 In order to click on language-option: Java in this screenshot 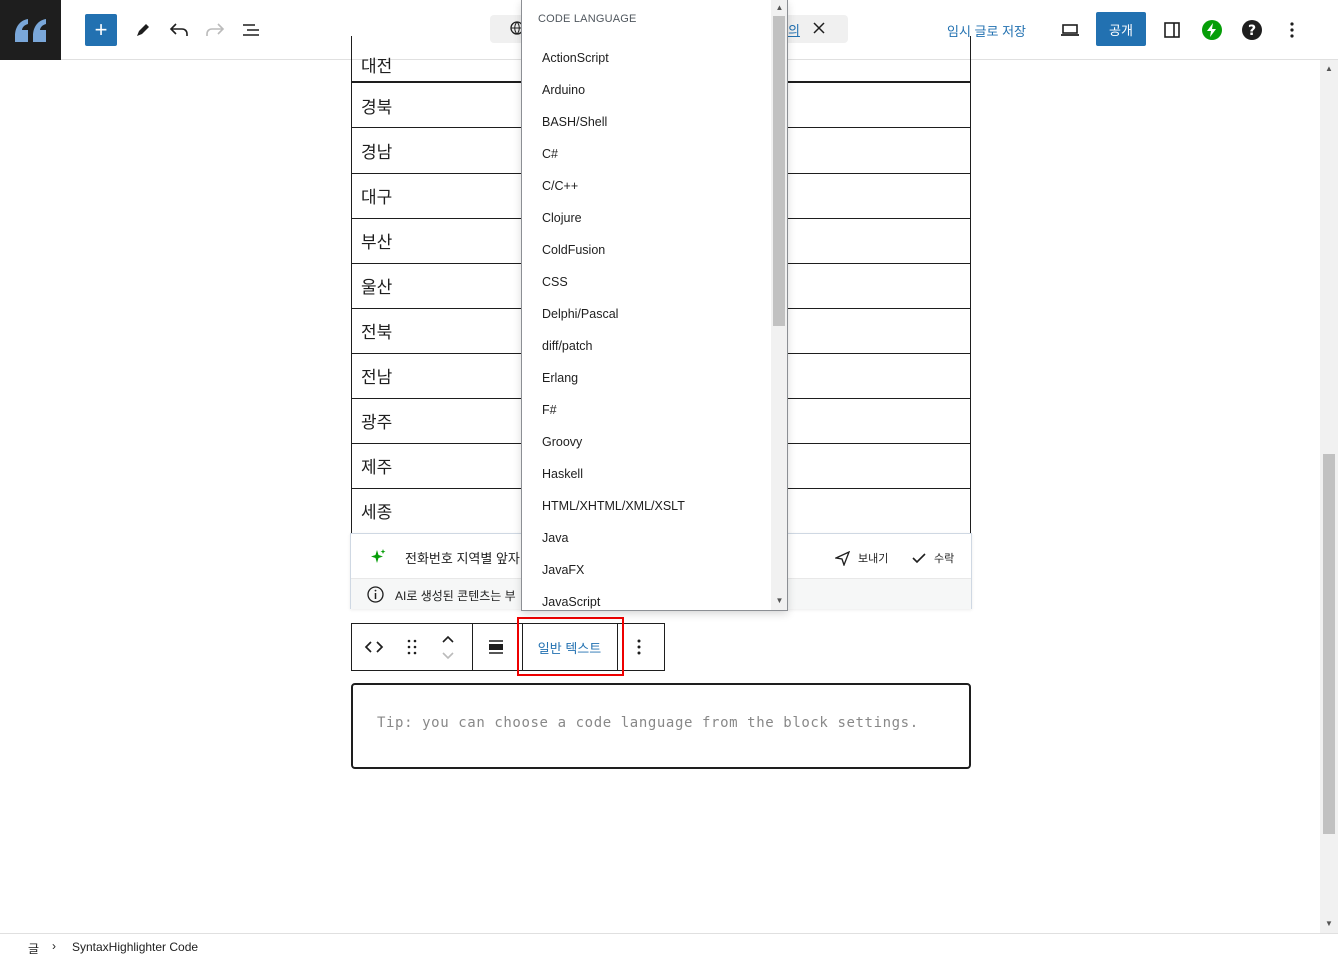, I will do `click(646, 538)`.